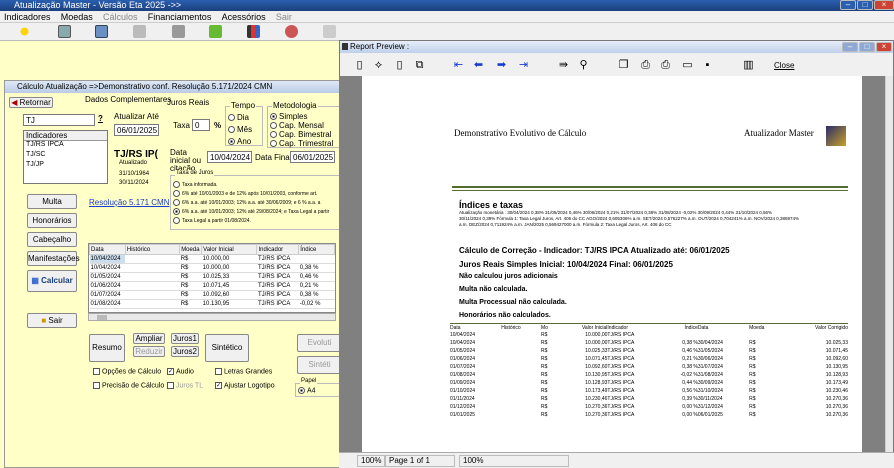  I want to click on table-row: 10/04/2024 R$ 10.000,00 TJ/RS IPCA, so click(212, 259).